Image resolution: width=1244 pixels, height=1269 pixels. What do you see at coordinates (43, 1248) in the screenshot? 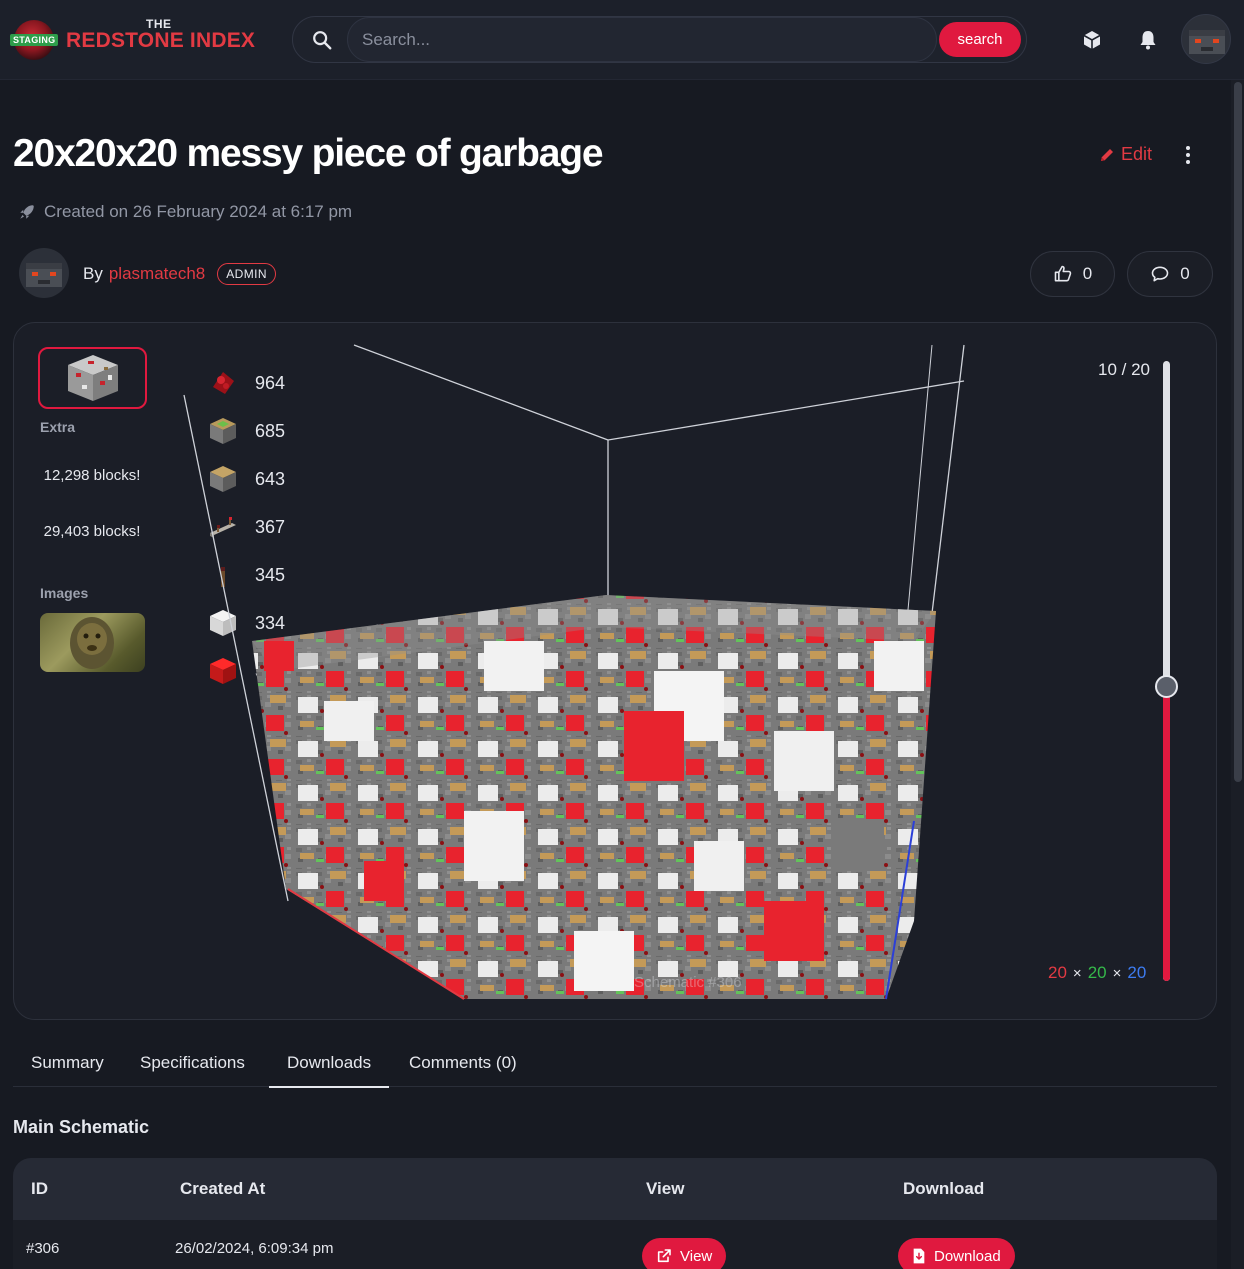
I see `schematic-id: #306` at bounding box center [43, 1248].